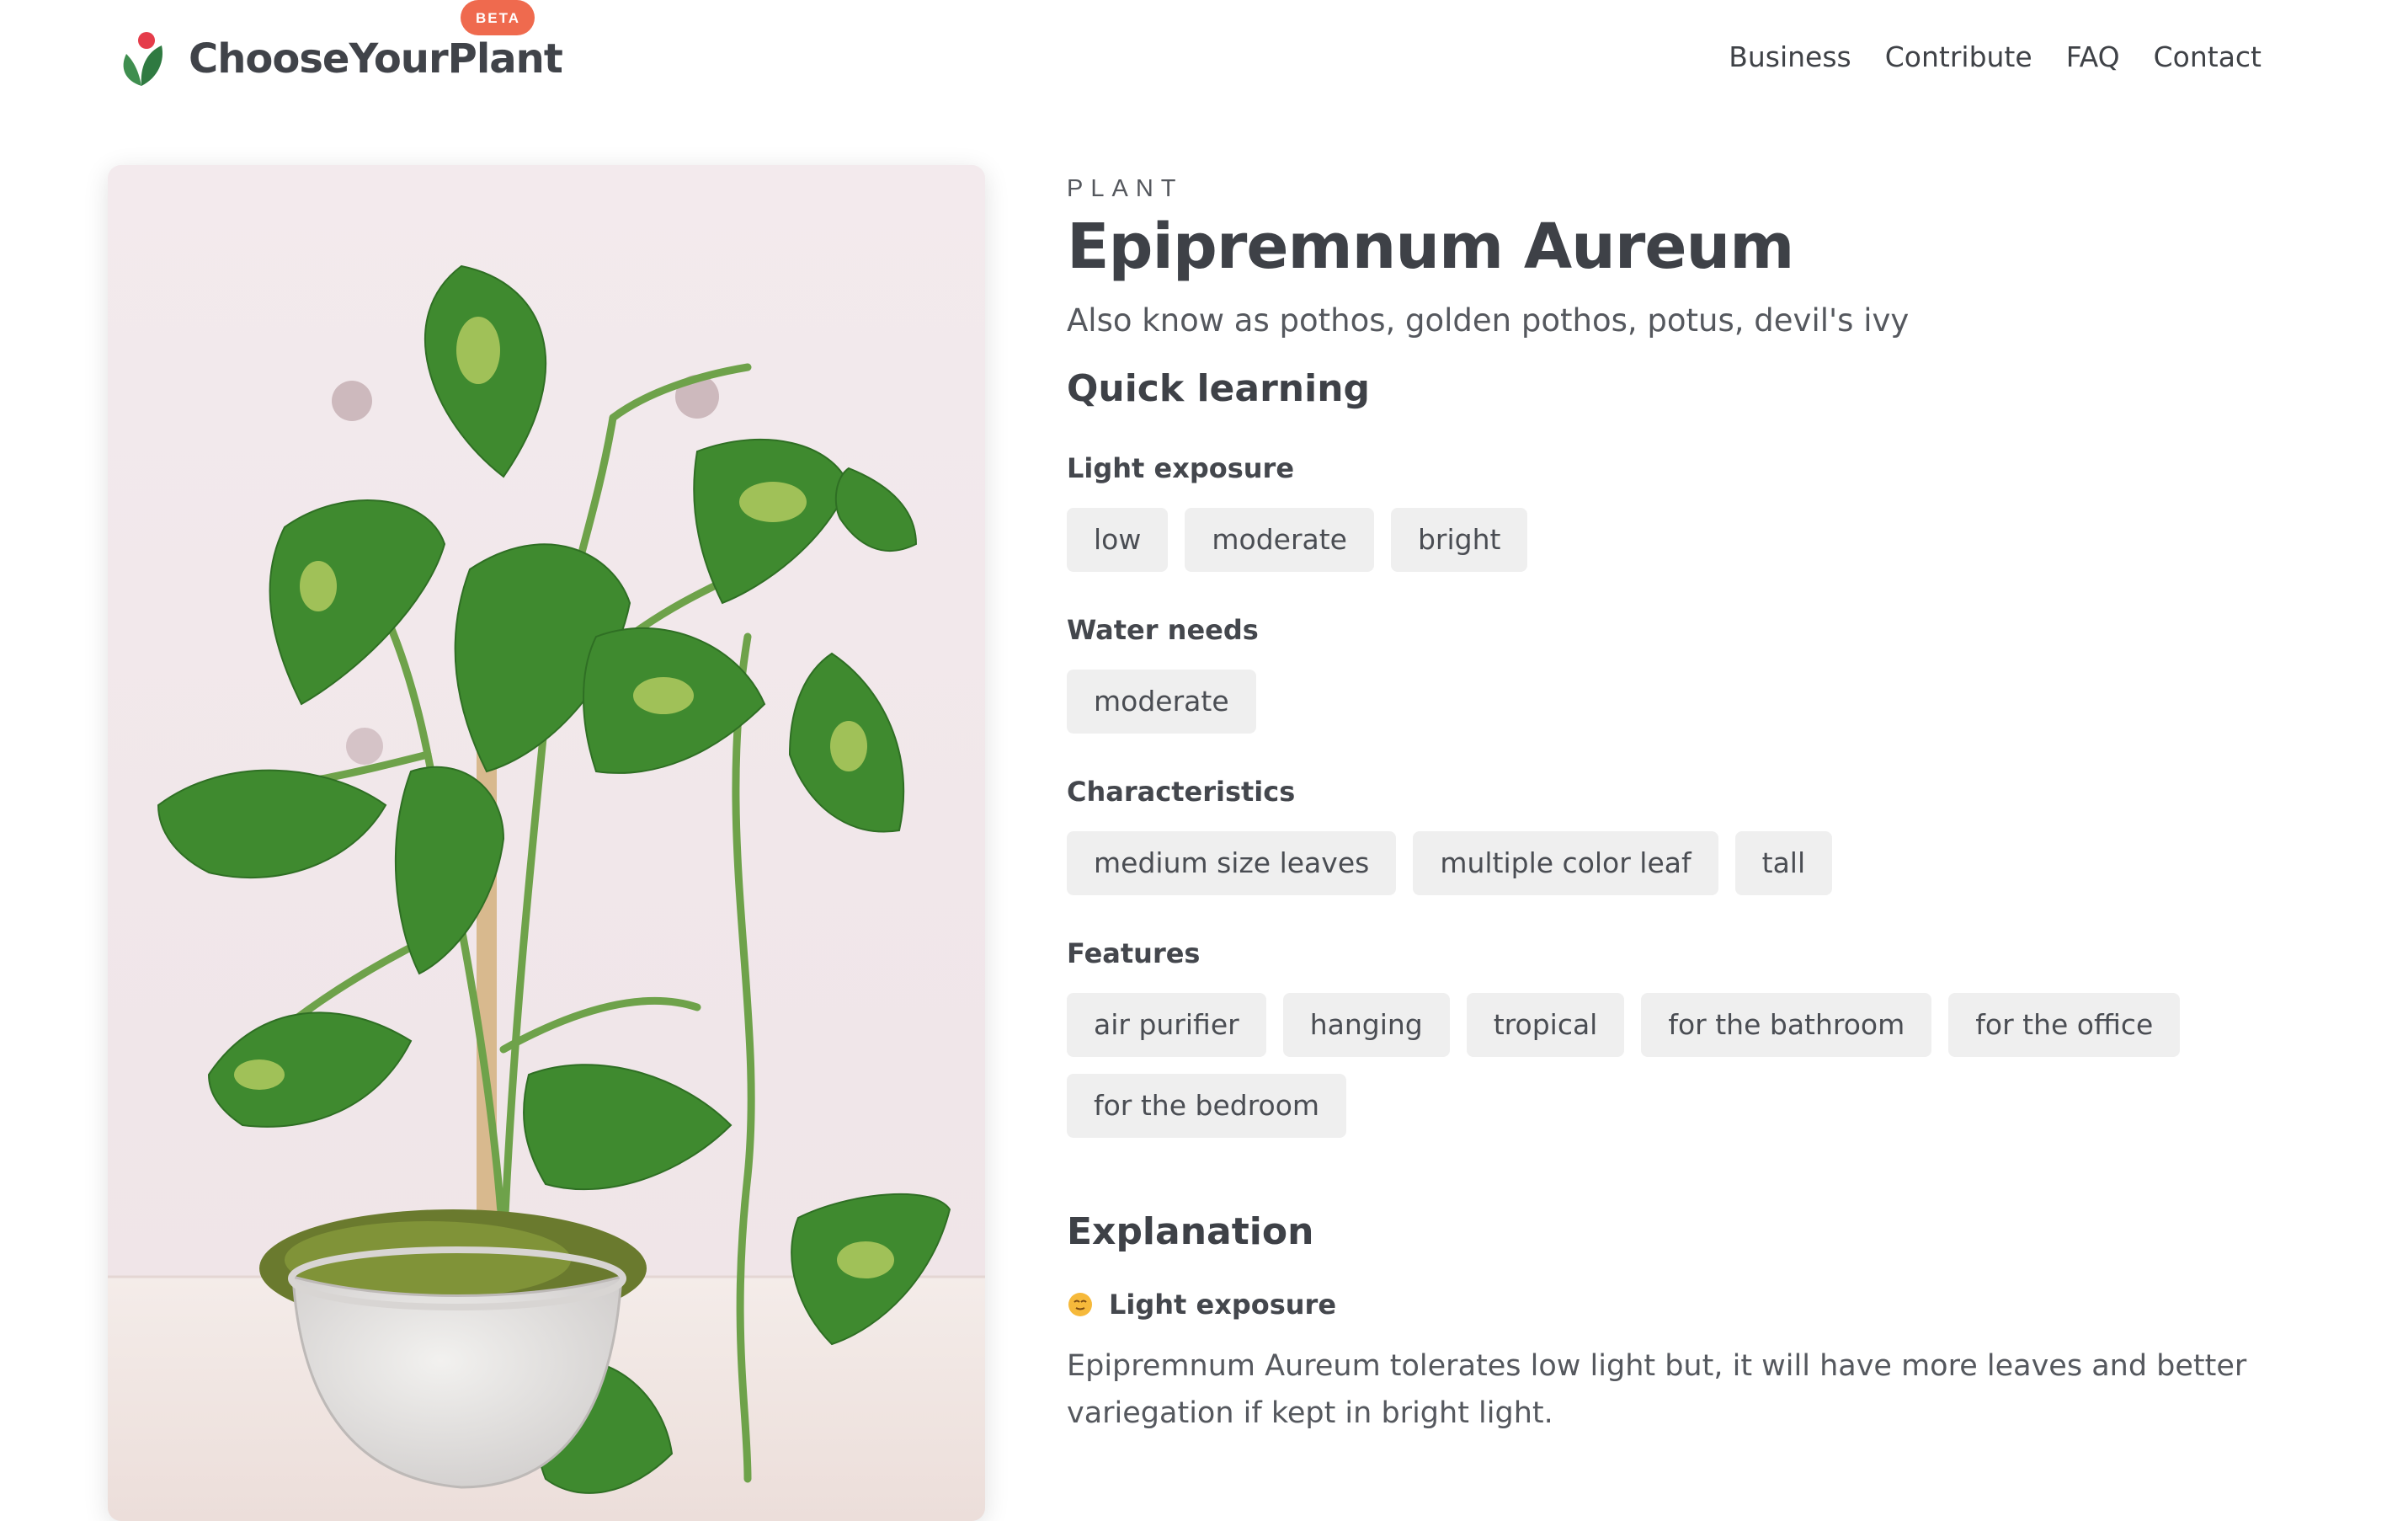  What do you see at coordinates (1786, 1025) in the screenshot?
I see `tag-for-the-bathroom: for the bathroom` at bounding box center [1786, 1025].